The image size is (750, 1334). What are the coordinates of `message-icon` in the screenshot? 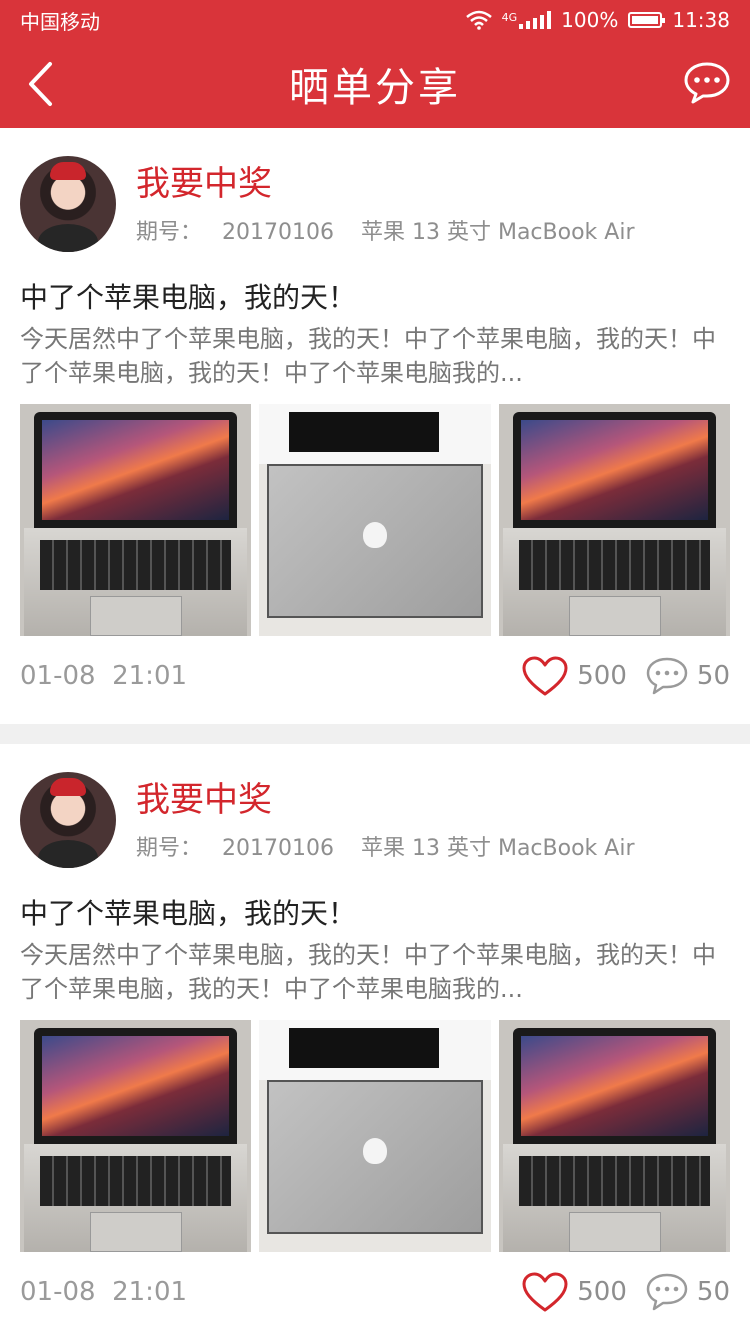 It's located at (707, 83).